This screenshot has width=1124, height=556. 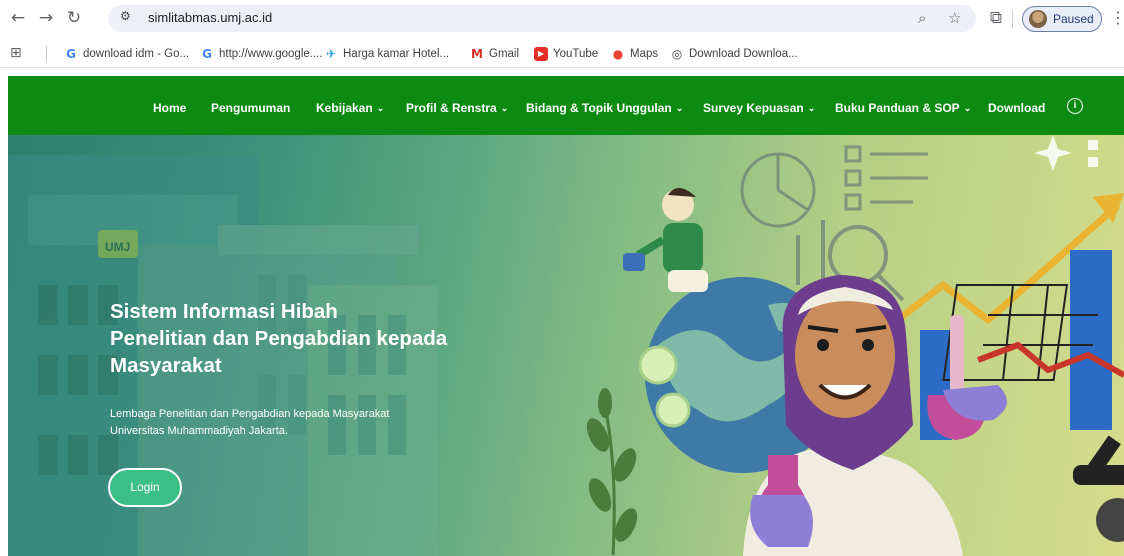 I want to click on nav-label: Profil & Renstra, so click(x=451, y=108).